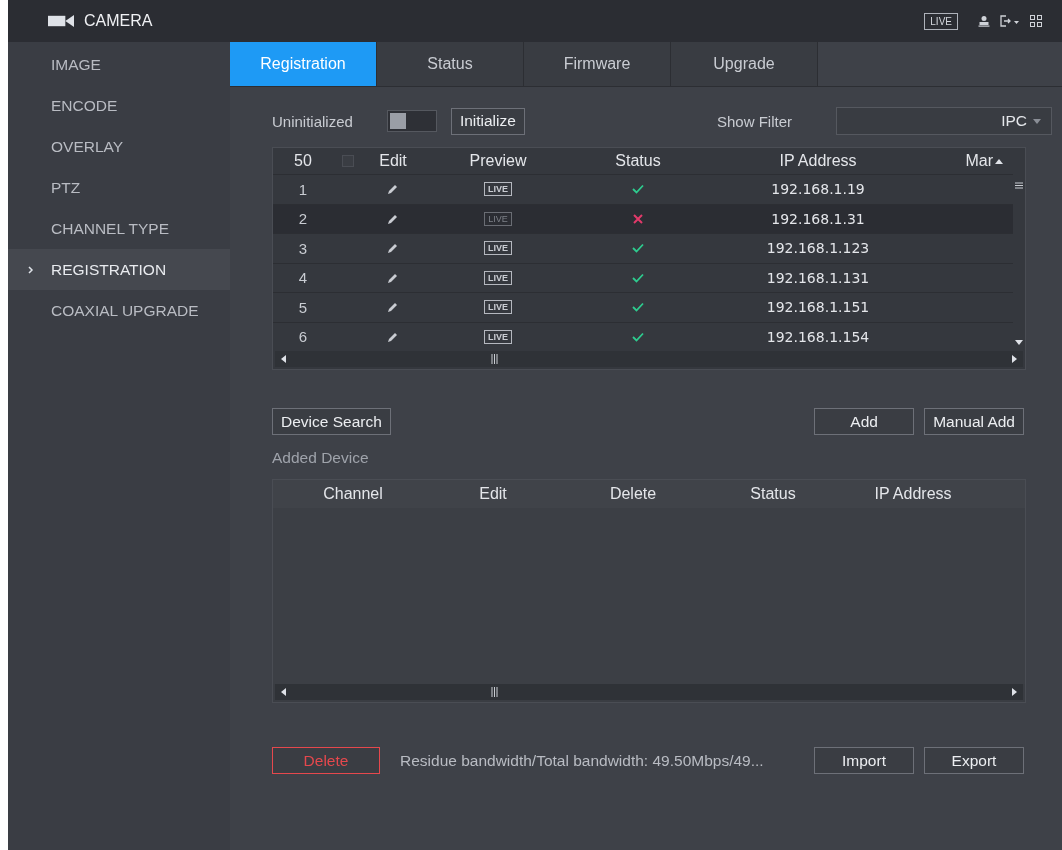 Image resolution: width=1062 pixels, height=850 pixels. What do you see at coordinates (487, 121) in the screenshot?
I see `initialize-button: Initialize` at bounding box center [487, 121].